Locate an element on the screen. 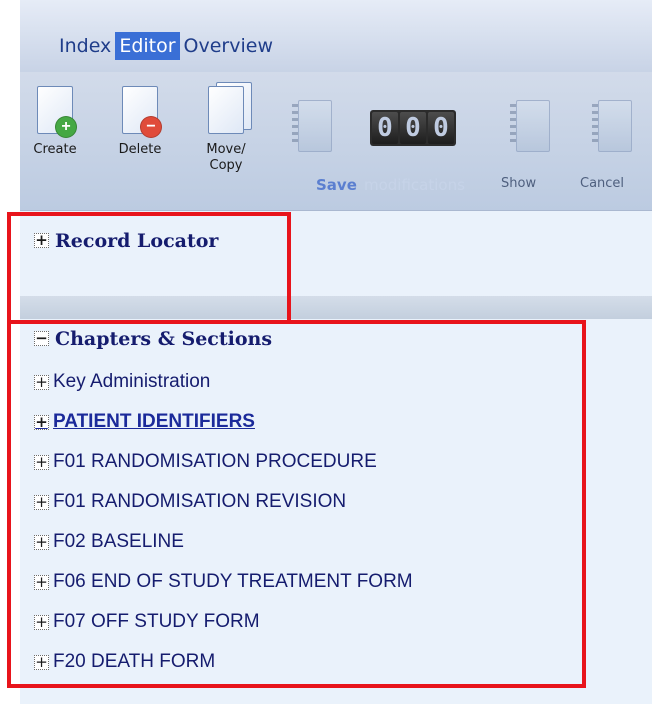  tab-overview: Overview is located at coordinates (228, 46).